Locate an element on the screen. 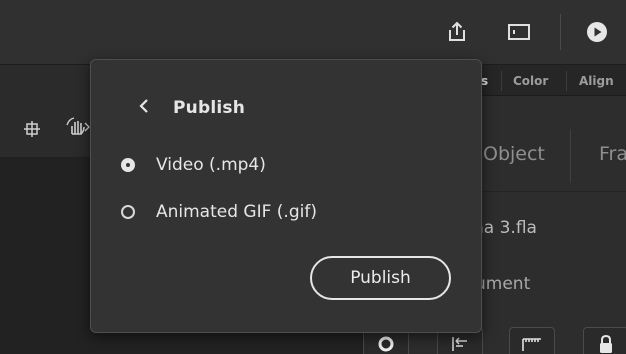 The width and height of the screenshot is (626, 354). publish-button: Publish is located at coordinates (380, 278).